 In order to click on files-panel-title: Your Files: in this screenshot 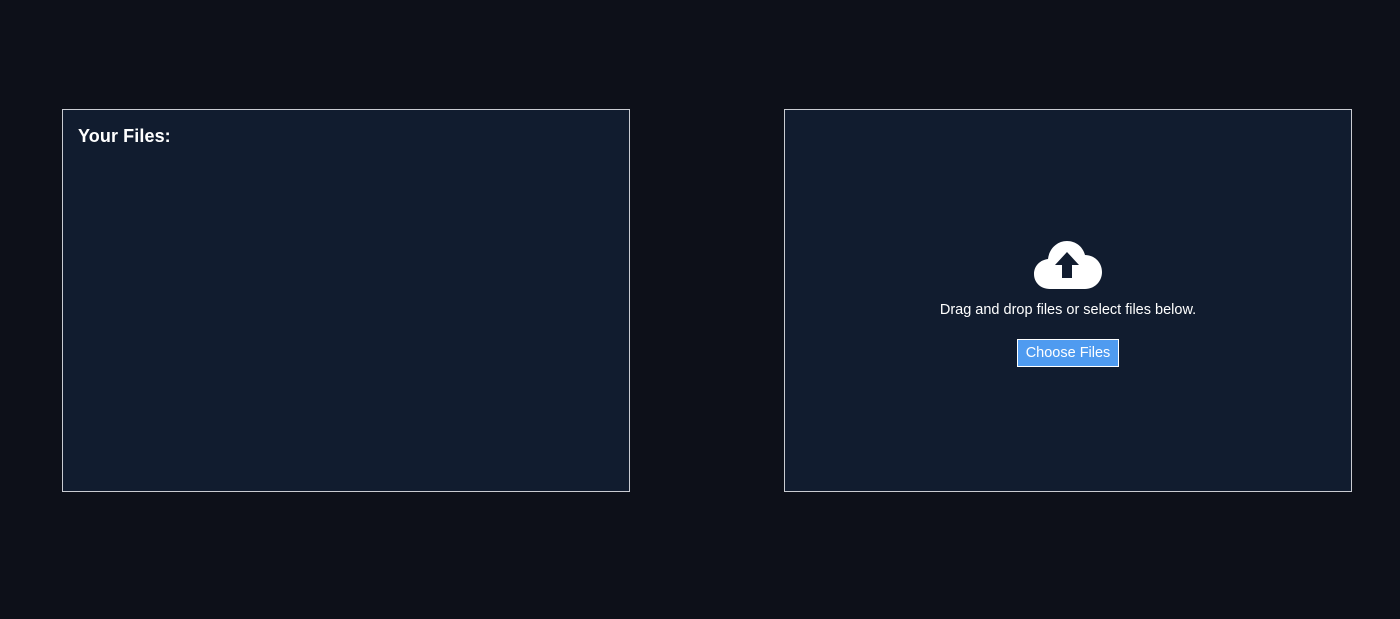, I will do `click(124, 136)`.